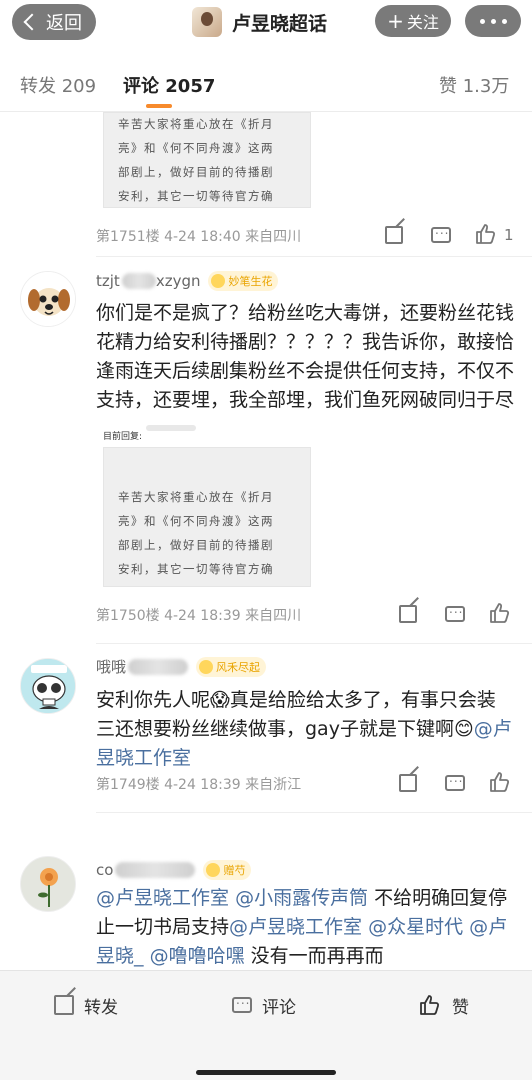 The width and height of the screenshot is (532, 1080). Describe the element at coordinates (197, 956) in the screenshot. I see `mention-link: @噜噜哈嘿` at that location.